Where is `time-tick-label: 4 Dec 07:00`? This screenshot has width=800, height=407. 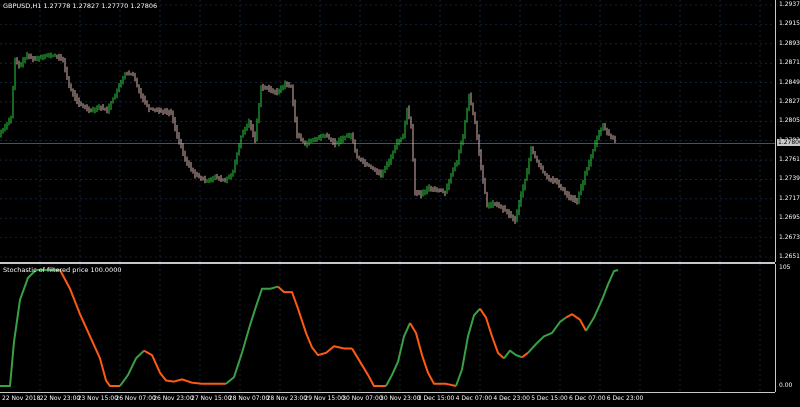
time-tick-label: 4 Dec 07:00 is located at coordinates (474, 398).